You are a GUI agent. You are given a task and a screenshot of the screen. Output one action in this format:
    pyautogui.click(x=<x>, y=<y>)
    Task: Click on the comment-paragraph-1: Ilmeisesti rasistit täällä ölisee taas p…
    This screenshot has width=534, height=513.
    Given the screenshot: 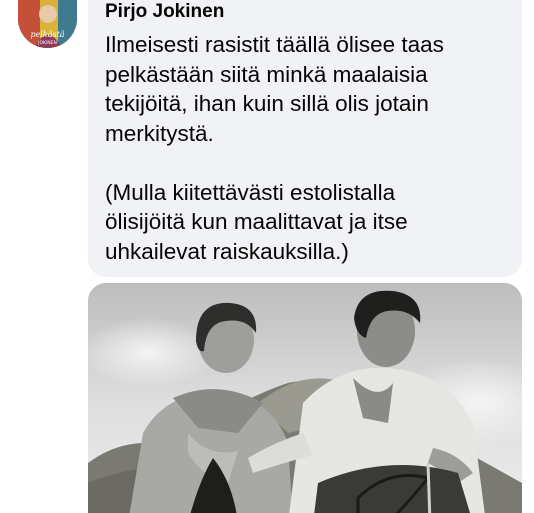 What is the action you would take?
    pyautogui.click(x=274, y=89)
    